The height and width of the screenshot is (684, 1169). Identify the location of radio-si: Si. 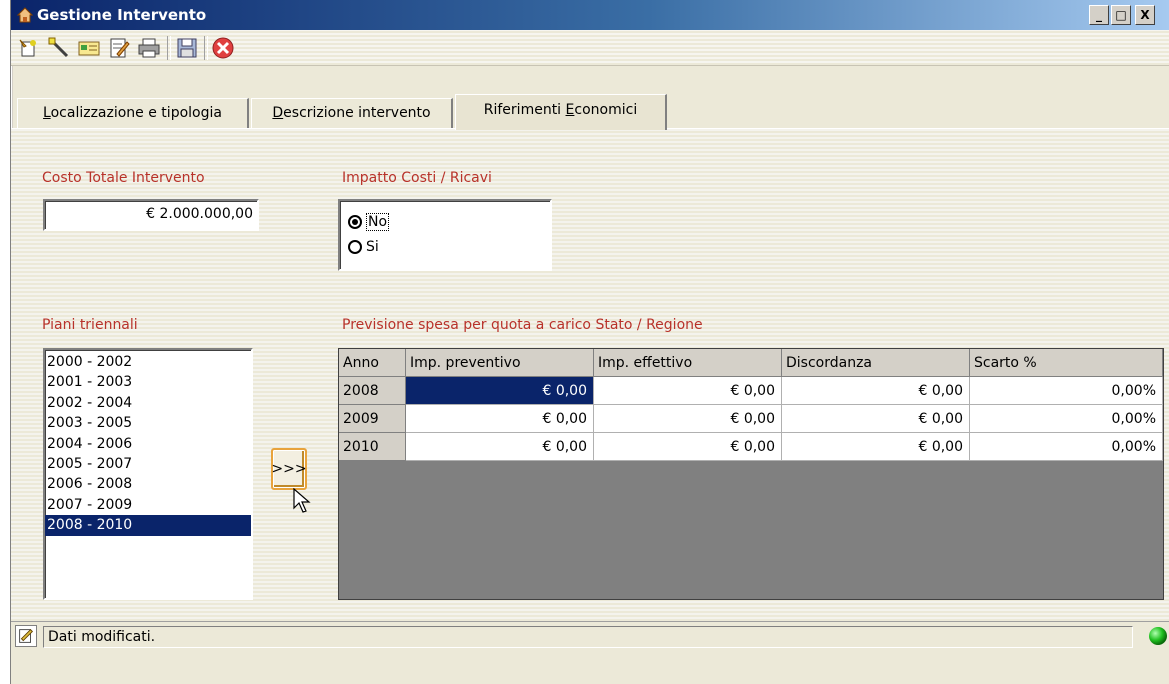
(363, 247).